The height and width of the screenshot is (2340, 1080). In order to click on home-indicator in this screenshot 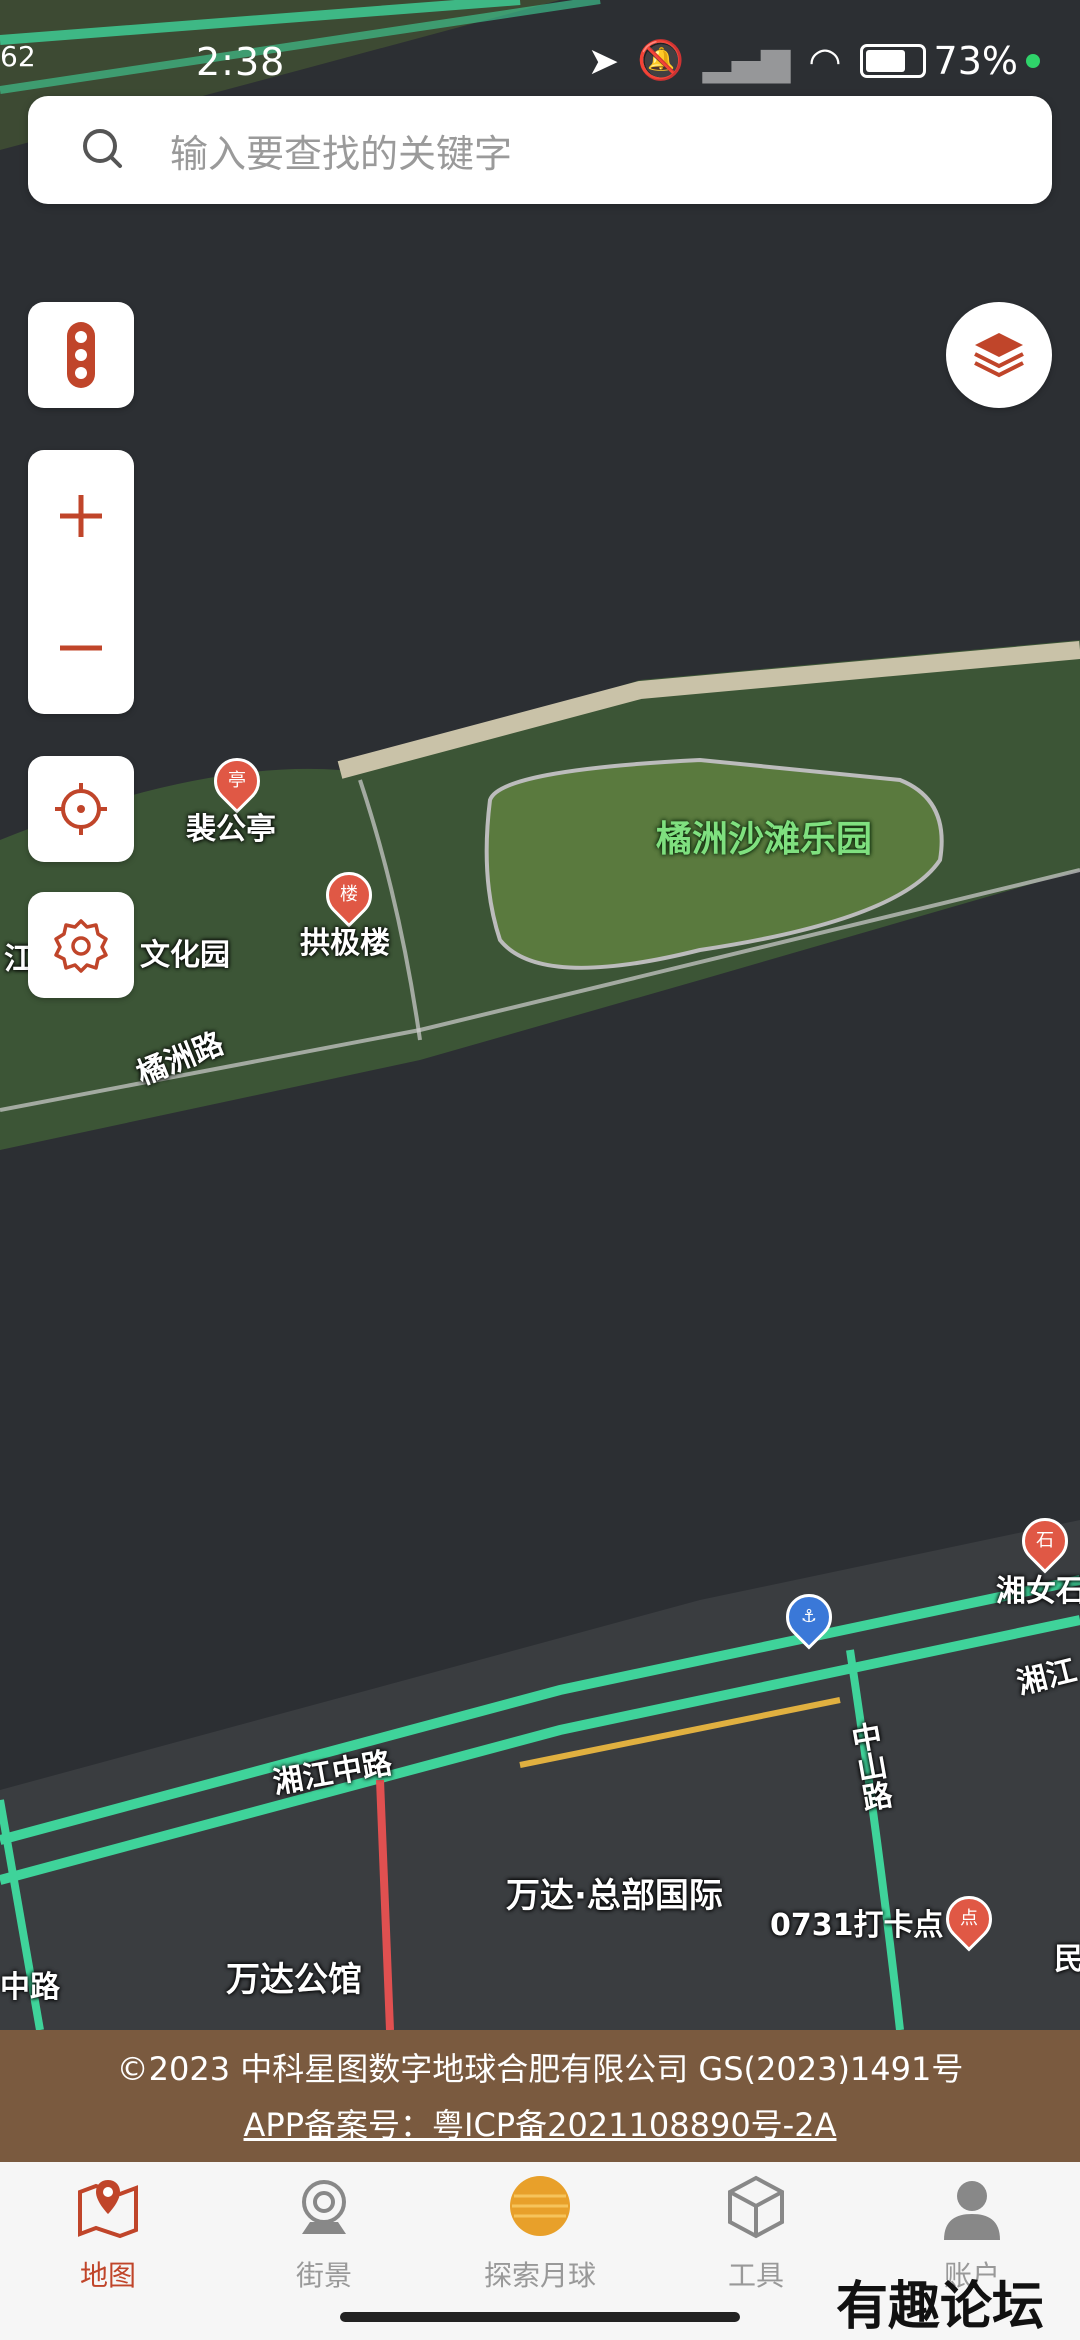, I will do `click(540, 2317)`.